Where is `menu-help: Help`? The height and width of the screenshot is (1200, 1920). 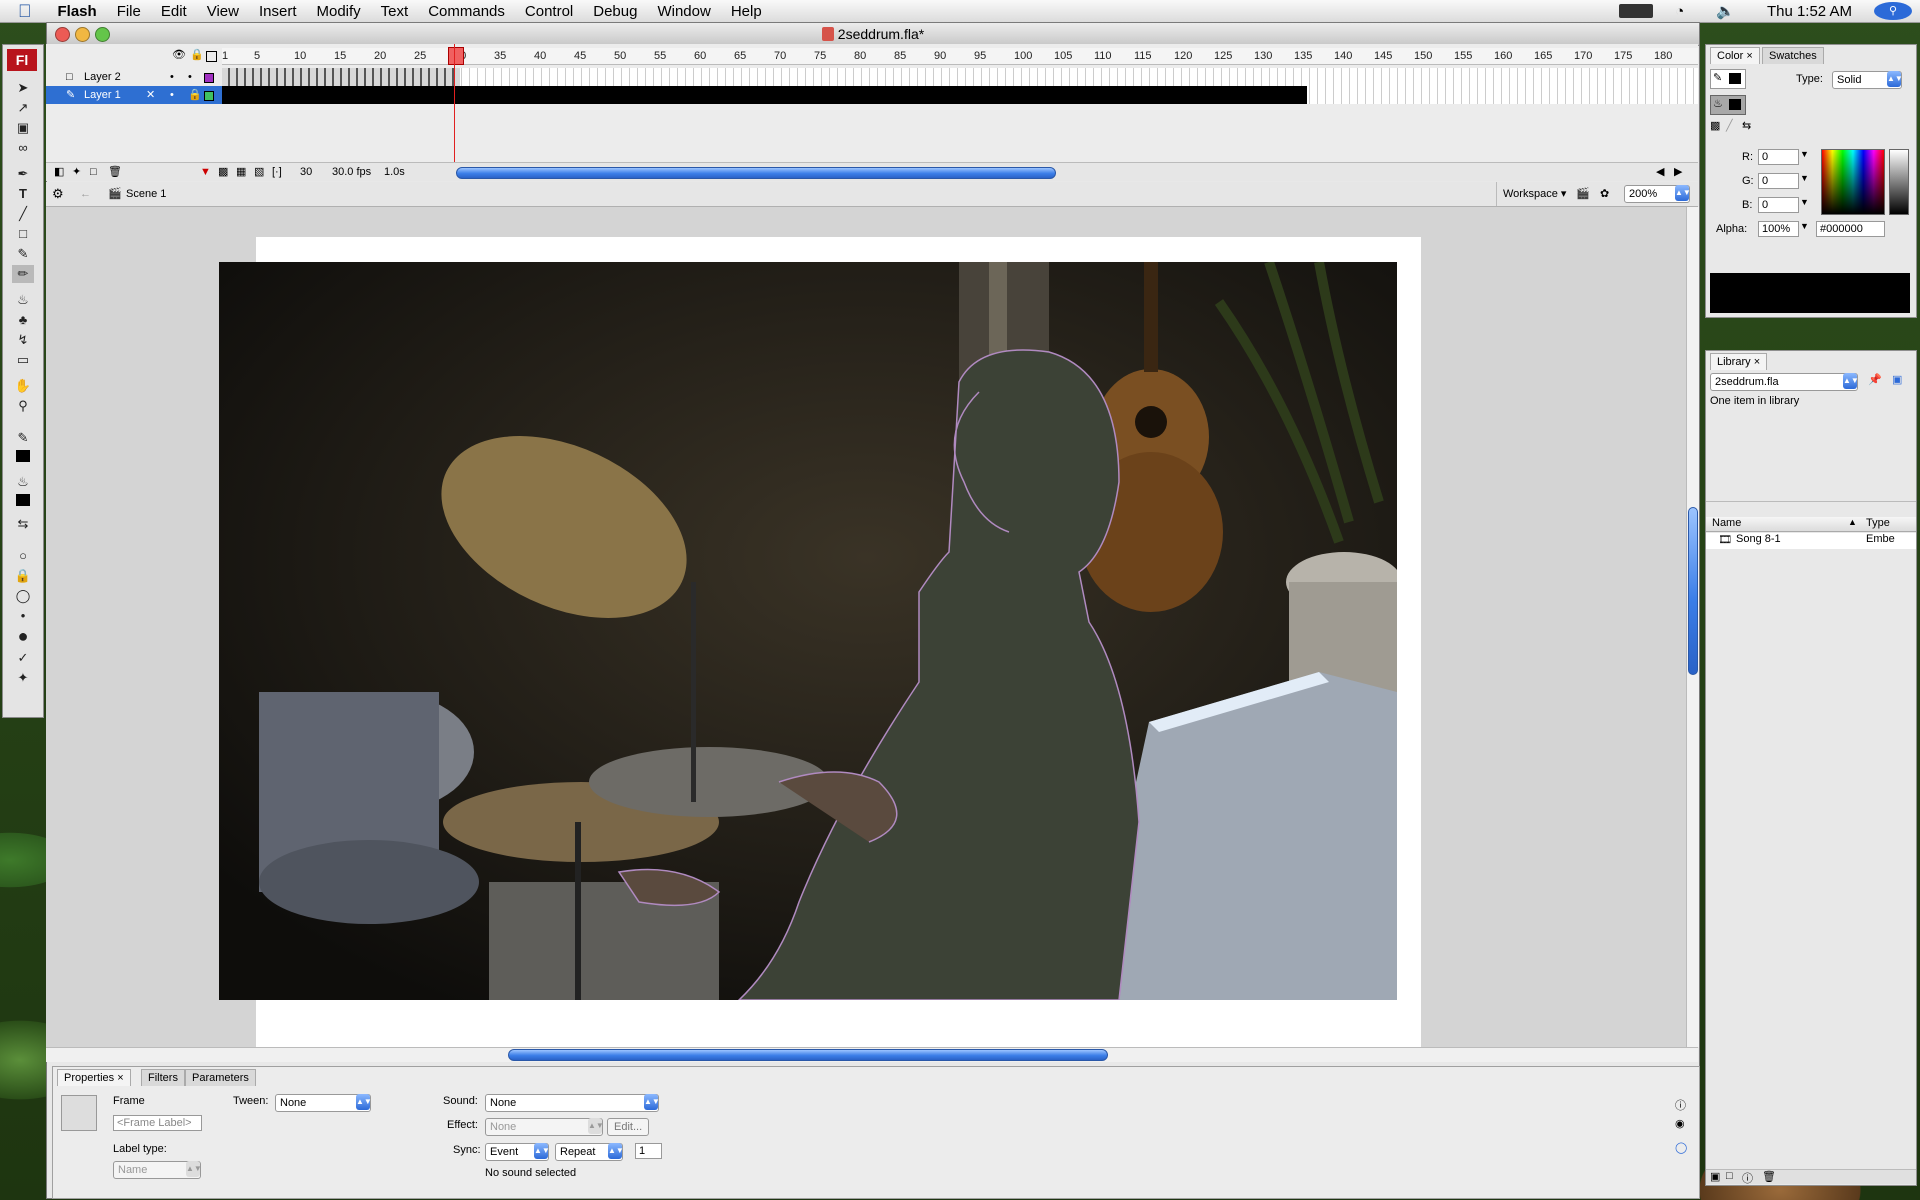 menu-help: Help is located at coordinates (746, 11).